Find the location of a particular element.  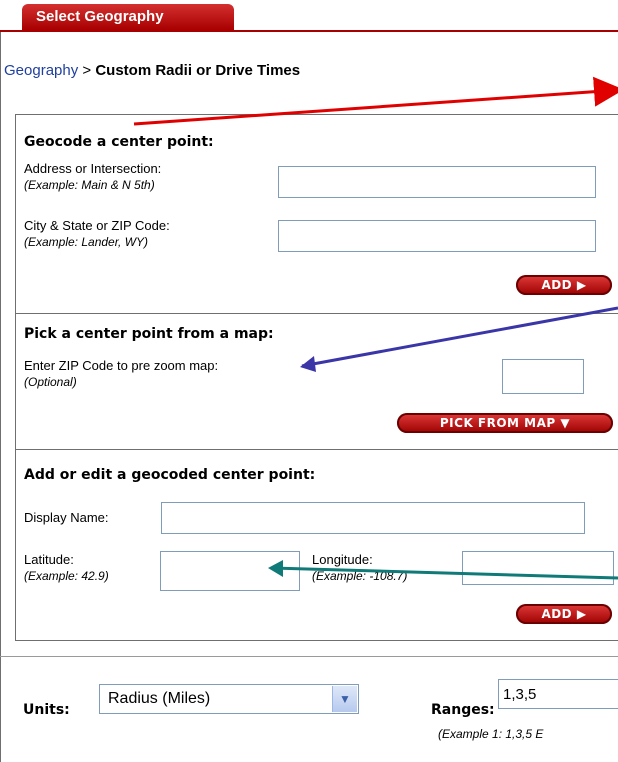

select-geography-tab: Select Geography is located at coordinates (128, 17).